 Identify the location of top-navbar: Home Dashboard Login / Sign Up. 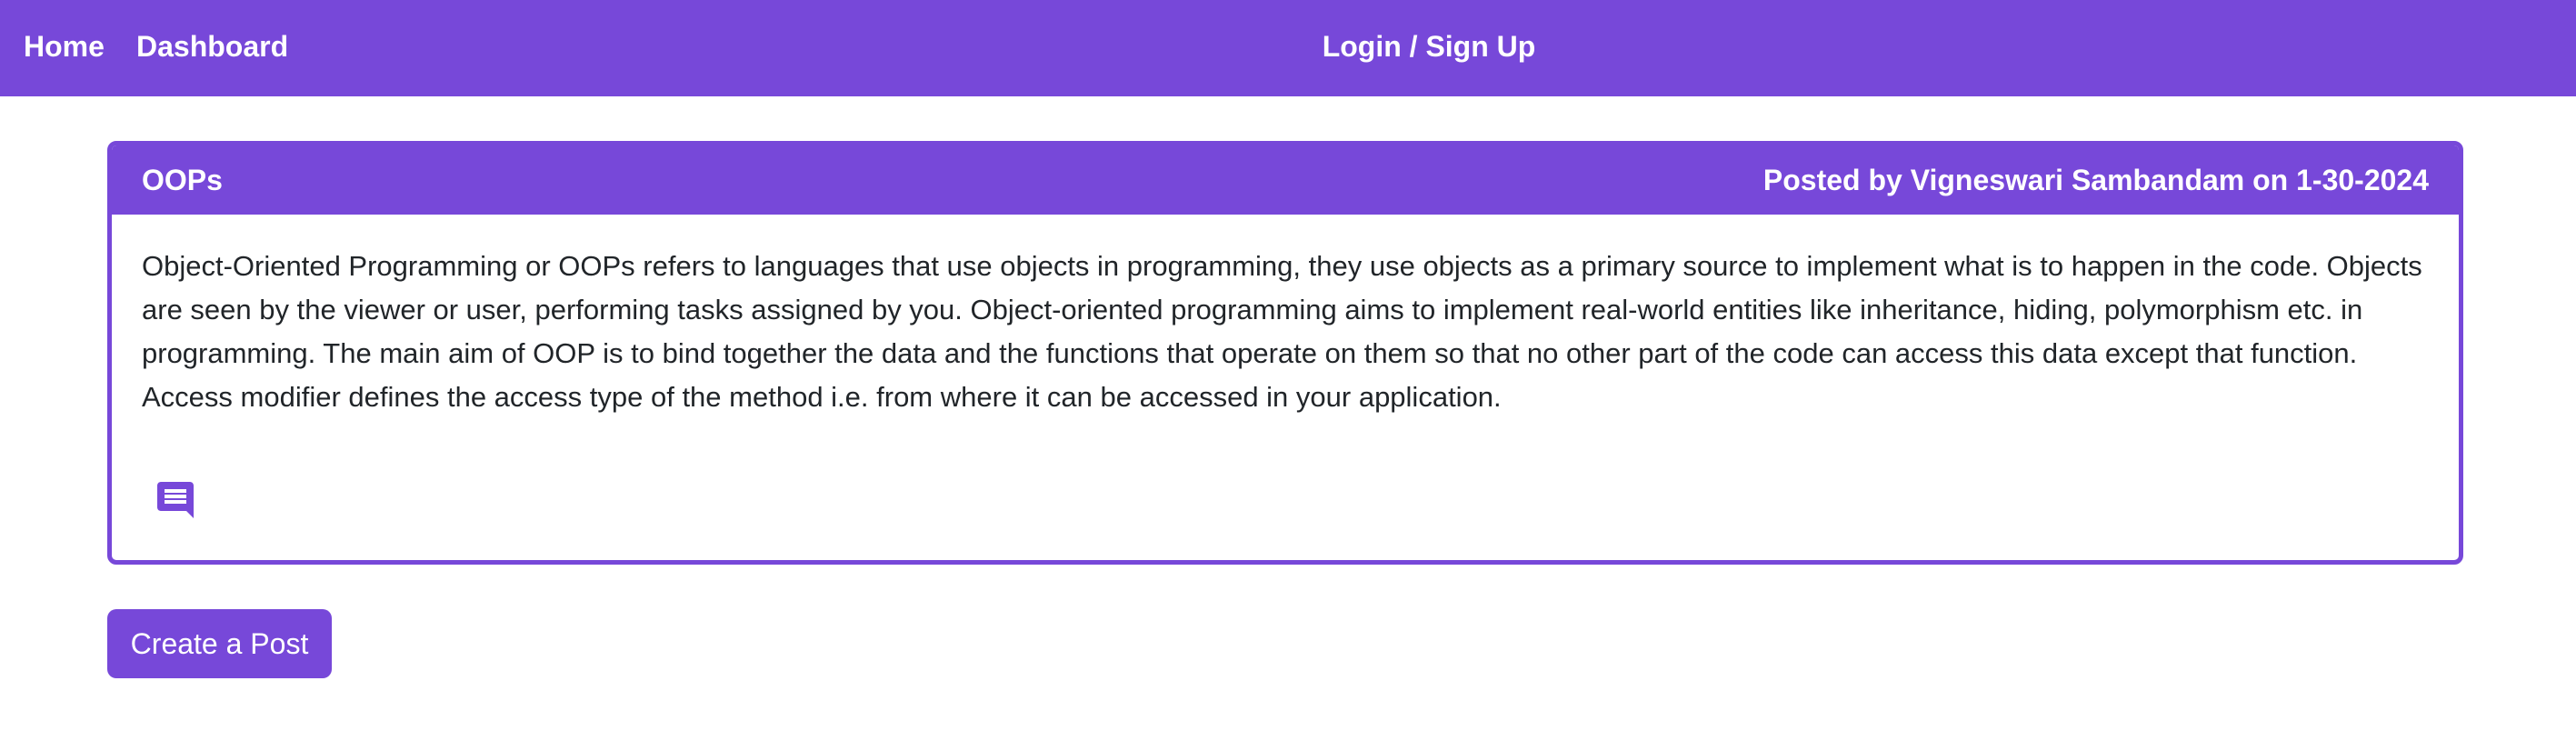
(1288, 48).